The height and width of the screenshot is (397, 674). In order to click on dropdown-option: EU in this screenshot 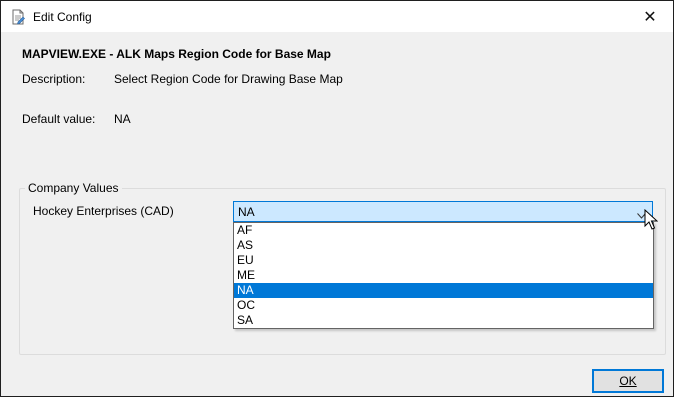, I will do `click(443, 260)`.